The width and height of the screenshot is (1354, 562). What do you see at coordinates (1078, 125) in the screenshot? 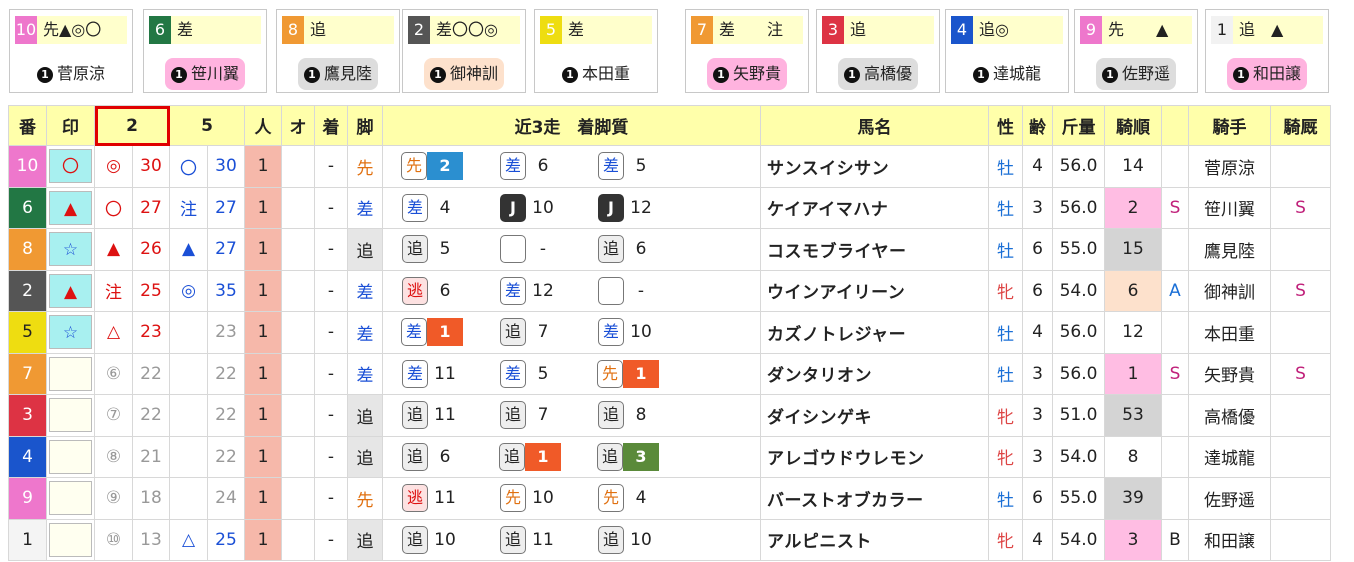
I see `col-weight: 斤量` at bounding box center [1078, 125].